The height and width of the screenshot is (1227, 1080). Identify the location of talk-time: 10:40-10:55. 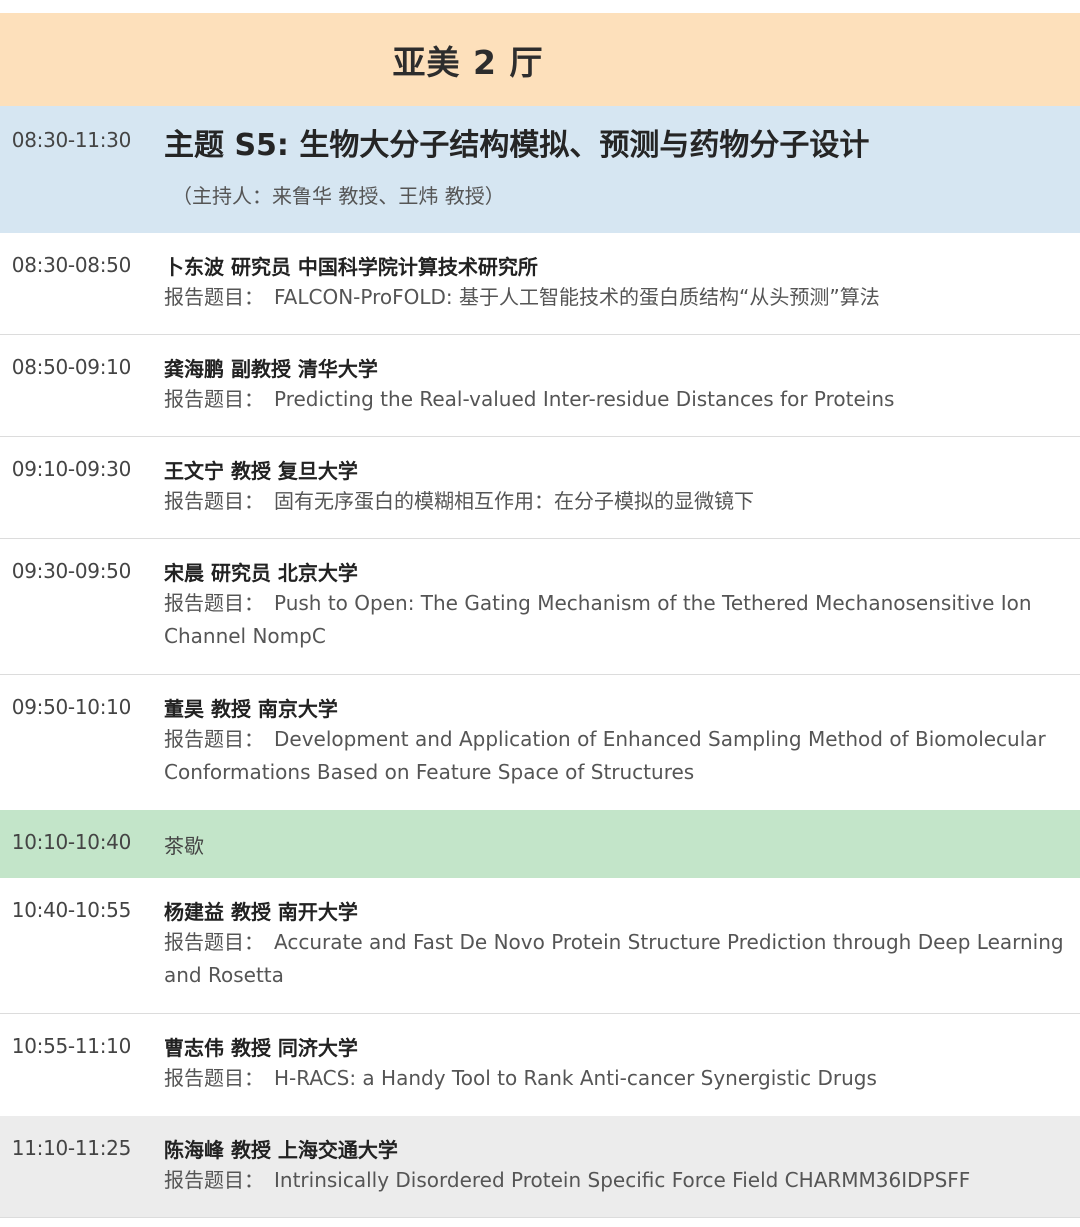
(71, 910).